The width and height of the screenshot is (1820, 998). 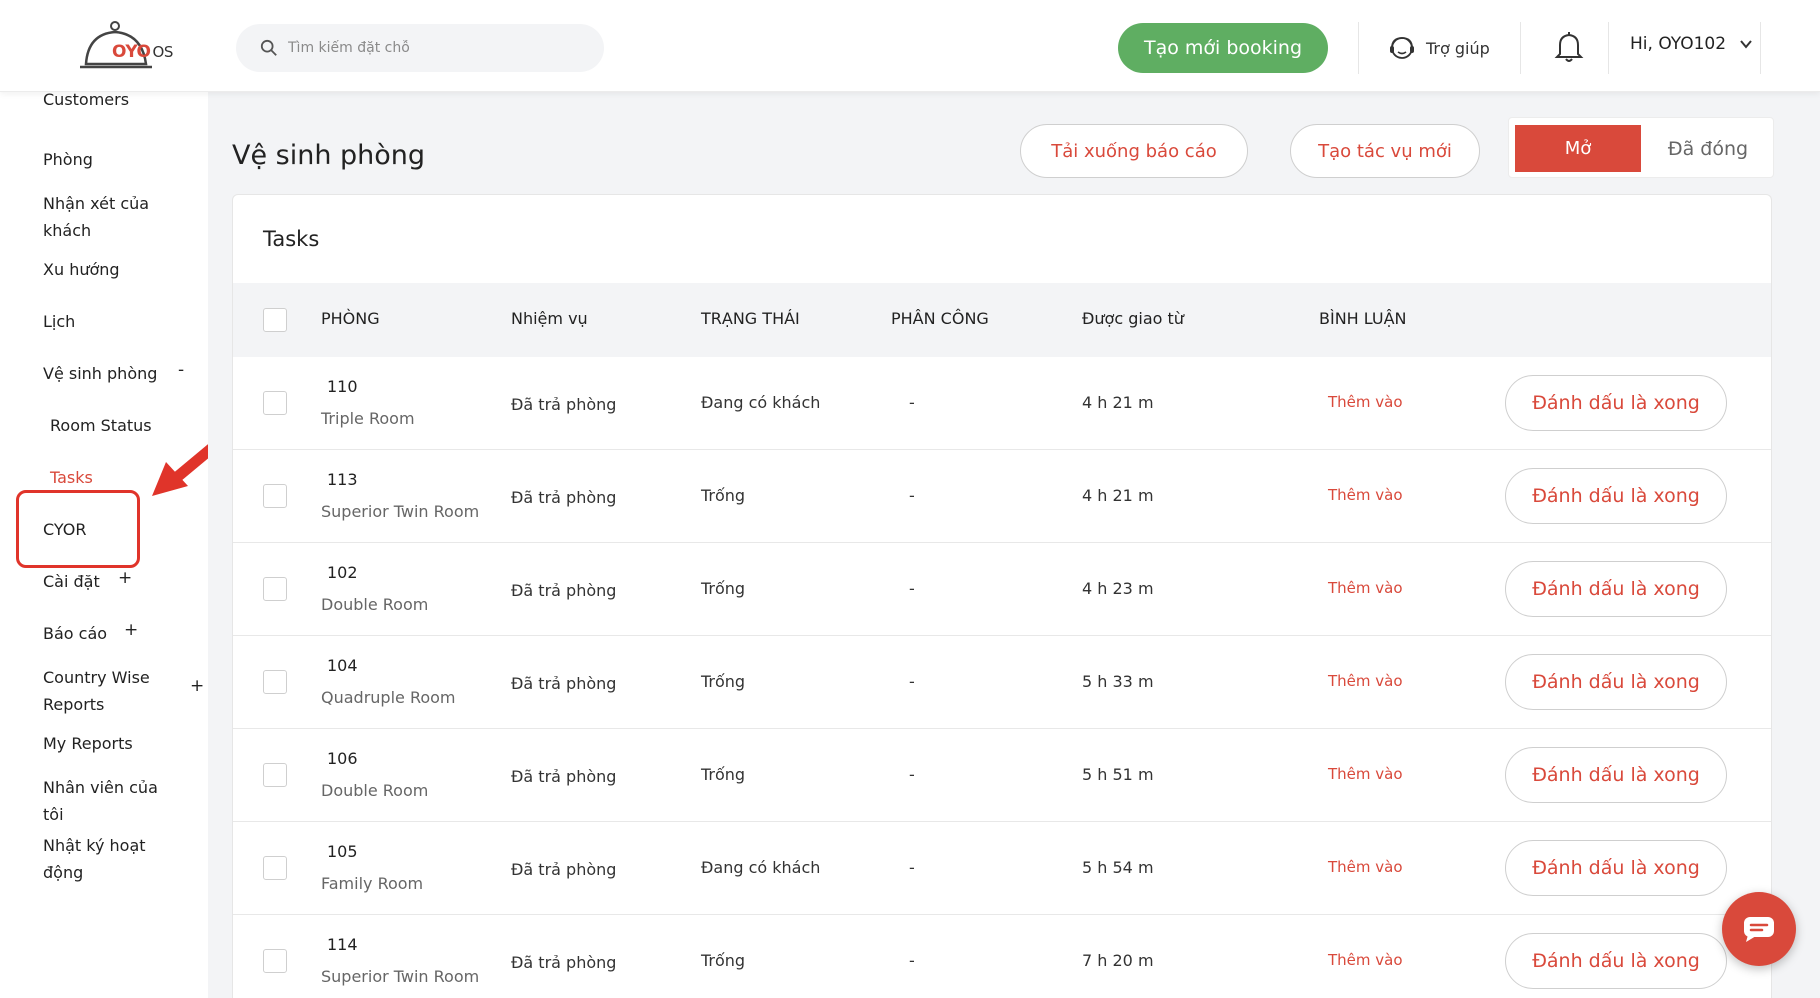 What do you see at coordinates (1759, 929) in the screenshot?
I see `chat-button` at bounding box center [1759, 929].